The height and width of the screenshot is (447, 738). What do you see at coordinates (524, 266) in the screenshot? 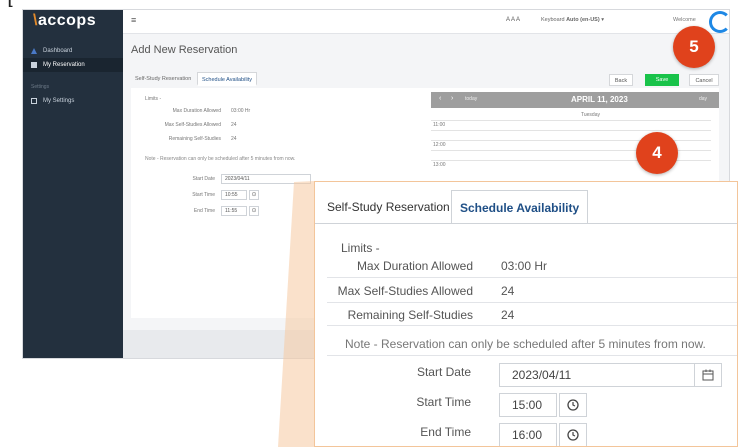
I see `zoom-max-duration-value: 03:00 Hr` at bounding box center [524, 266].